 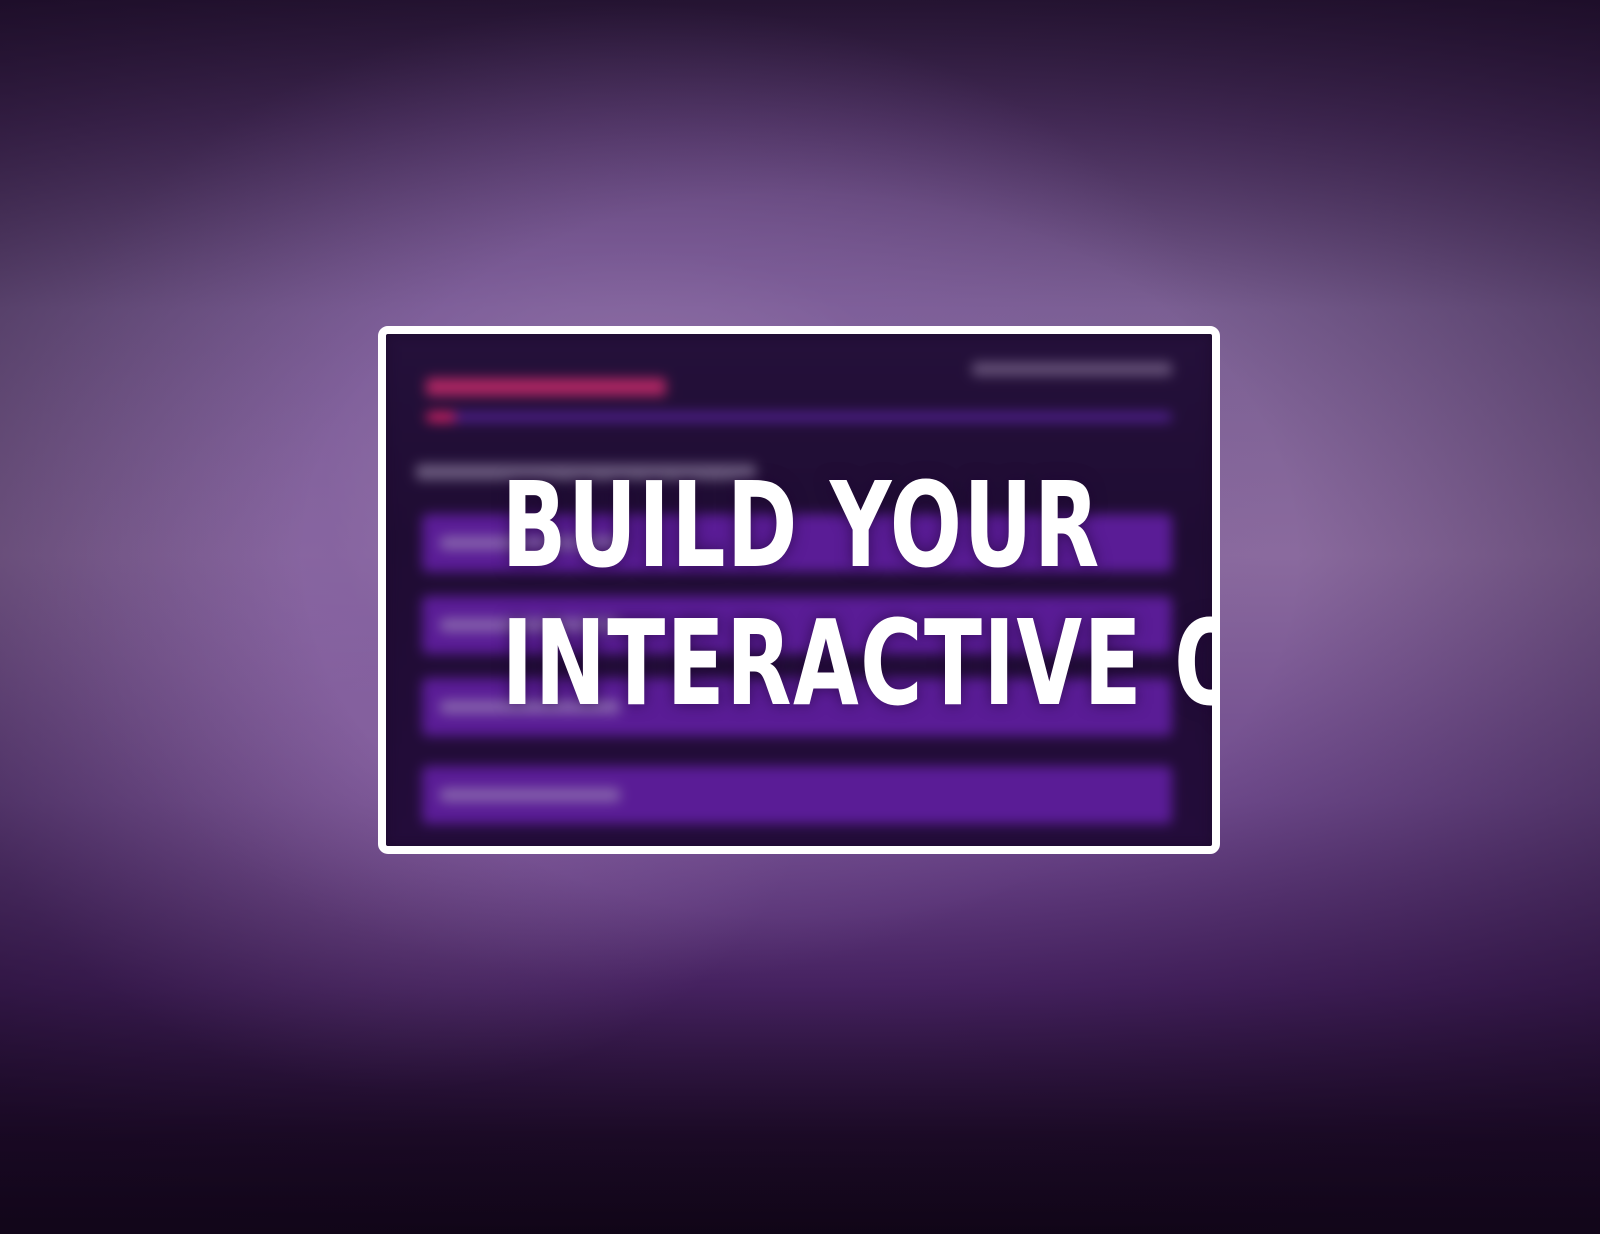 I want to click on blurred-progress-track, so click(x=799, y=417).